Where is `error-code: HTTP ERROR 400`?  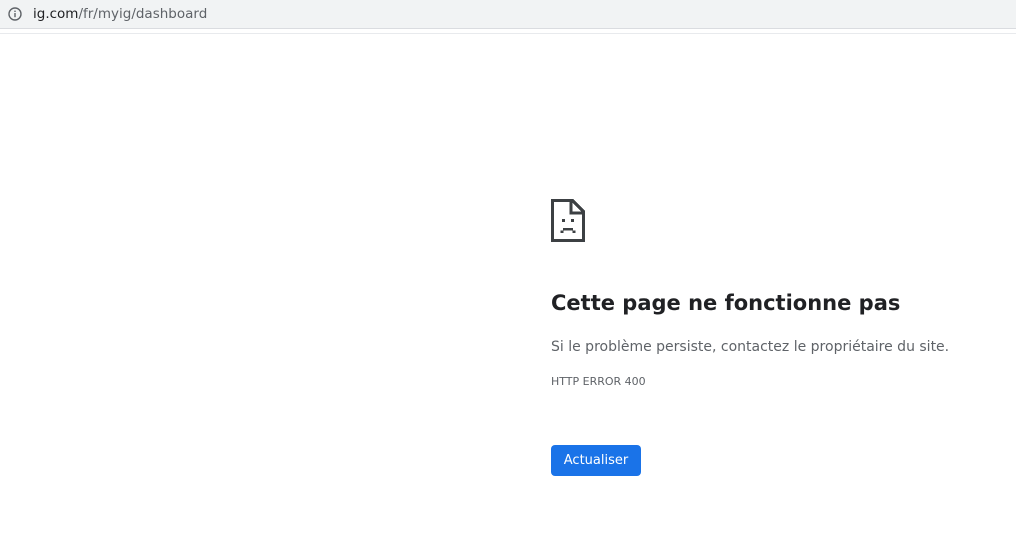
error-code: HTTP ERROR 400 is located at coordinates (598, 381).